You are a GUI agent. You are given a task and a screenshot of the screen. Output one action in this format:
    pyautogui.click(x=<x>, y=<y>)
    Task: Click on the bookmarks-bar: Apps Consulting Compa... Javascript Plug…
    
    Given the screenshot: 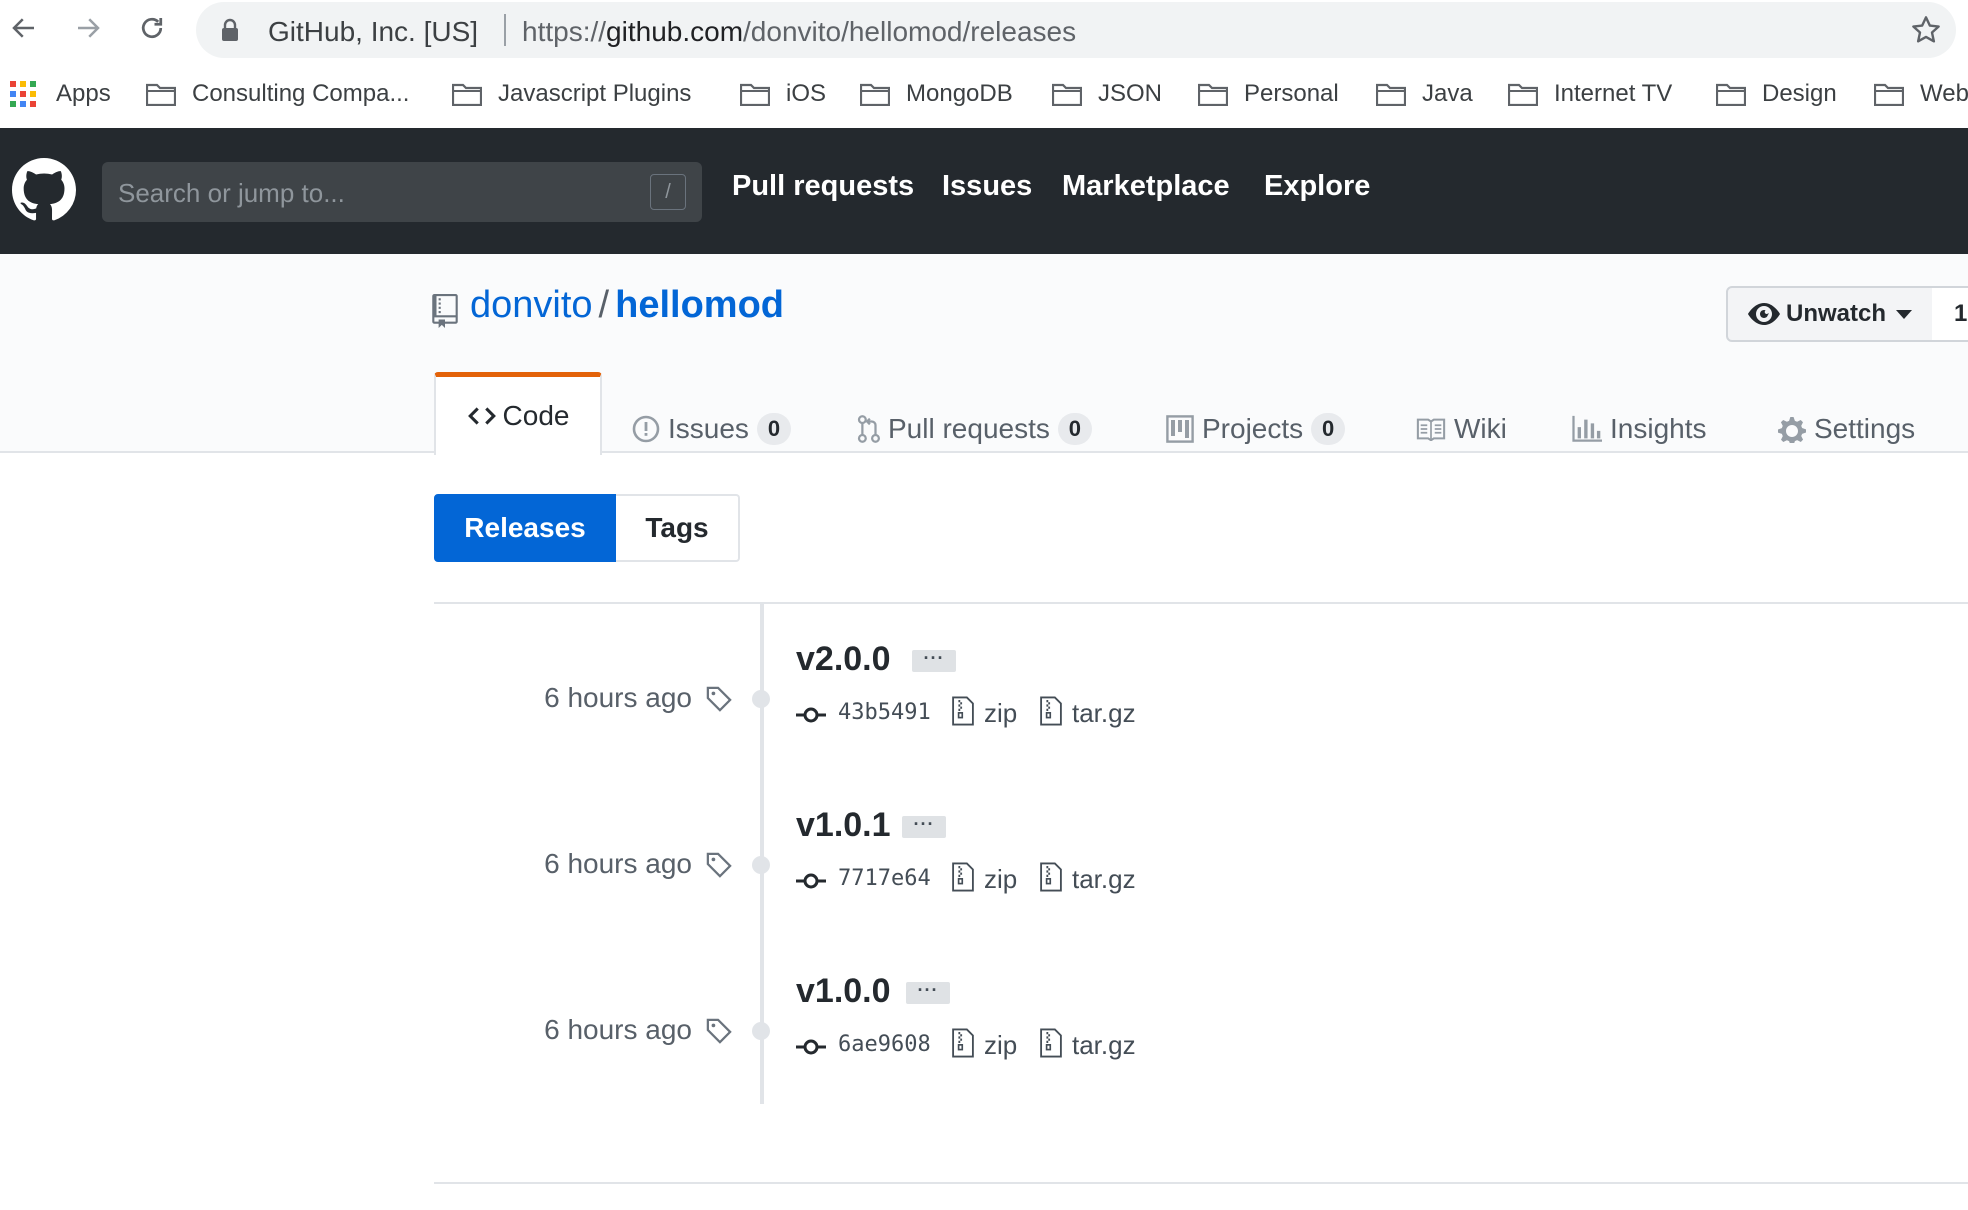 What is the action you would take?
    pyautogui.click(x=984, y=94)
    